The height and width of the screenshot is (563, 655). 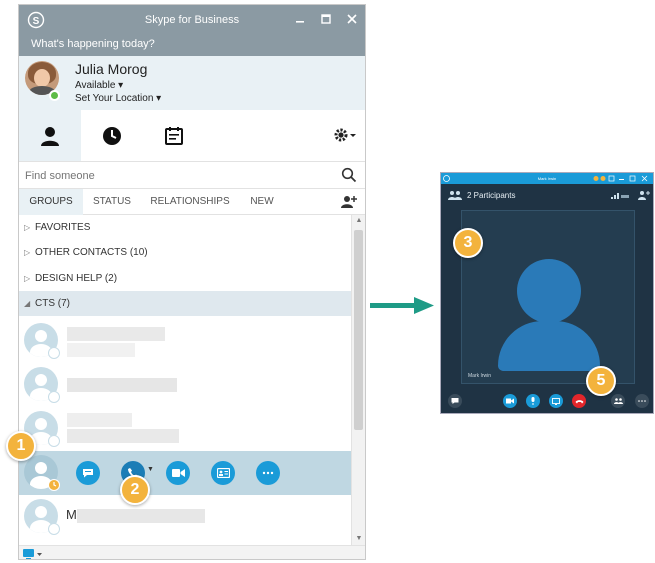 What do you see at coordinates (192, 49) in the screenshot?
I see `whats-happening-note: What's happening today?` at bounding box center [192, 49].